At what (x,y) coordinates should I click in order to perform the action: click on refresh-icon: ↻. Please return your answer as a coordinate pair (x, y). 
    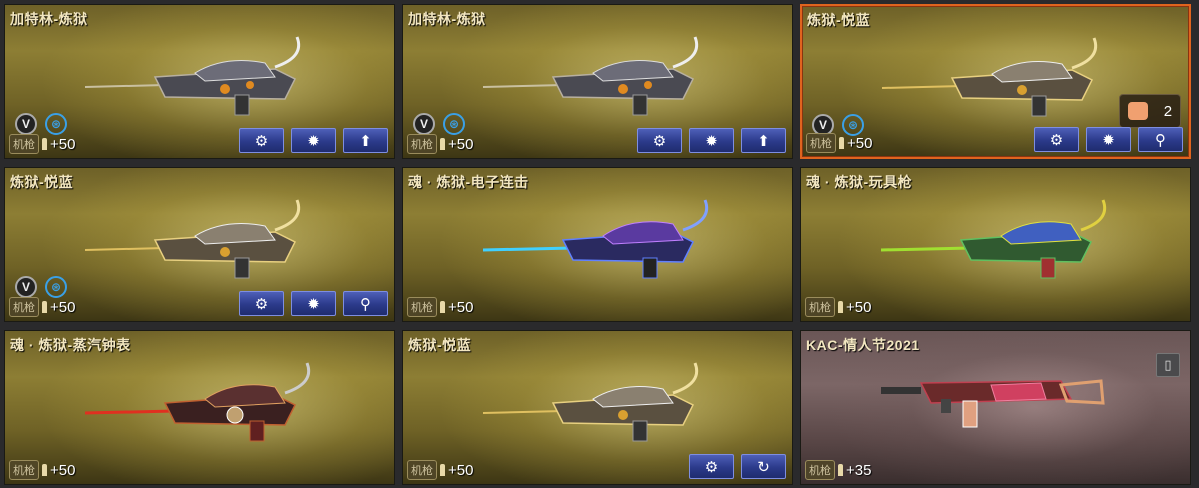
    Looking at the image, I should click on (763, 467).